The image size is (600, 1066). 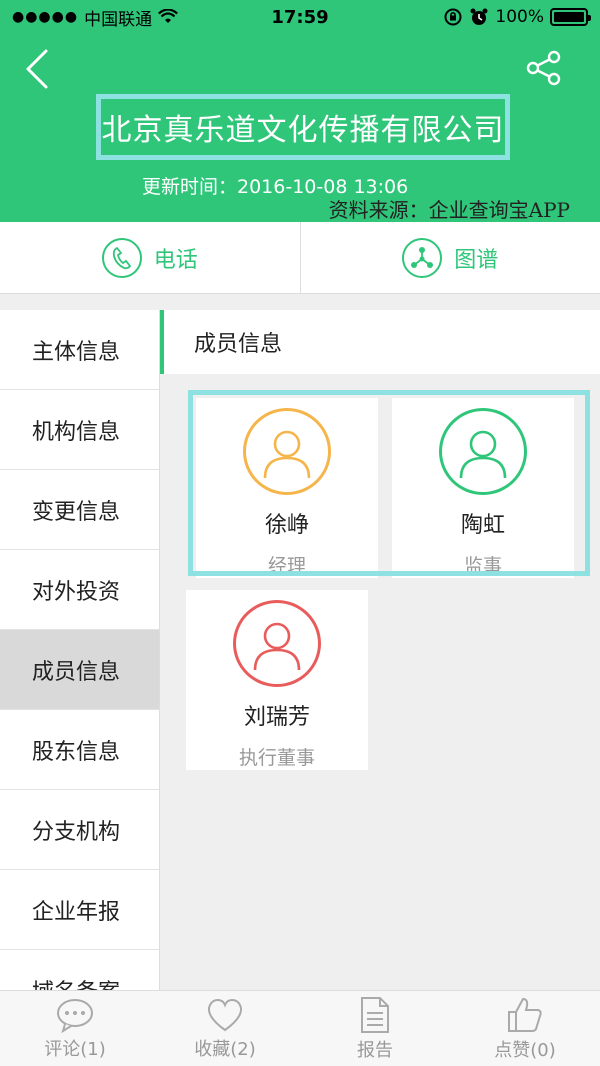 I want to click on like-tab: 点赞(0), so click(x=525, y=1028).